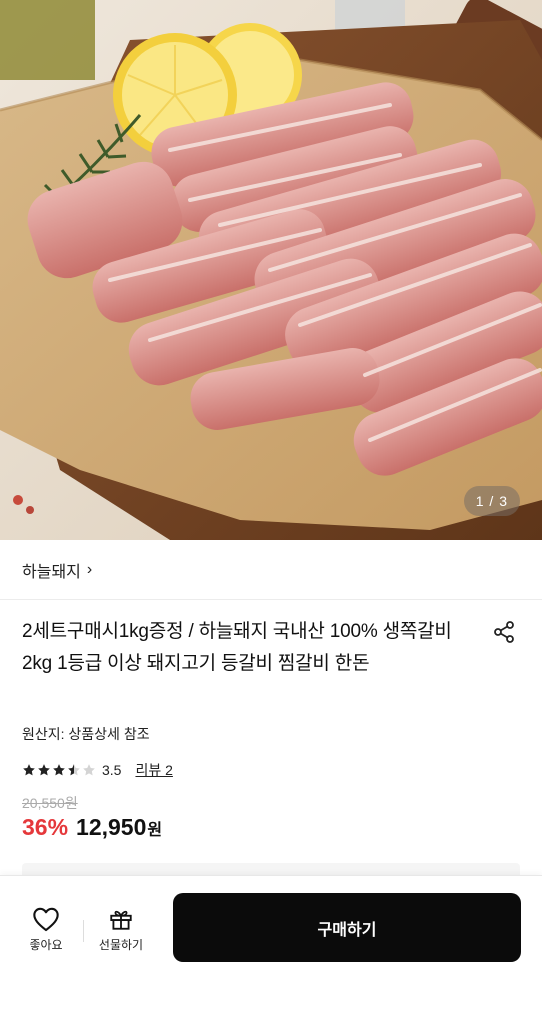 Image resolution: width=542 pixels, height=1024 pixels. I want to click on star-rating, so click(59, 770).